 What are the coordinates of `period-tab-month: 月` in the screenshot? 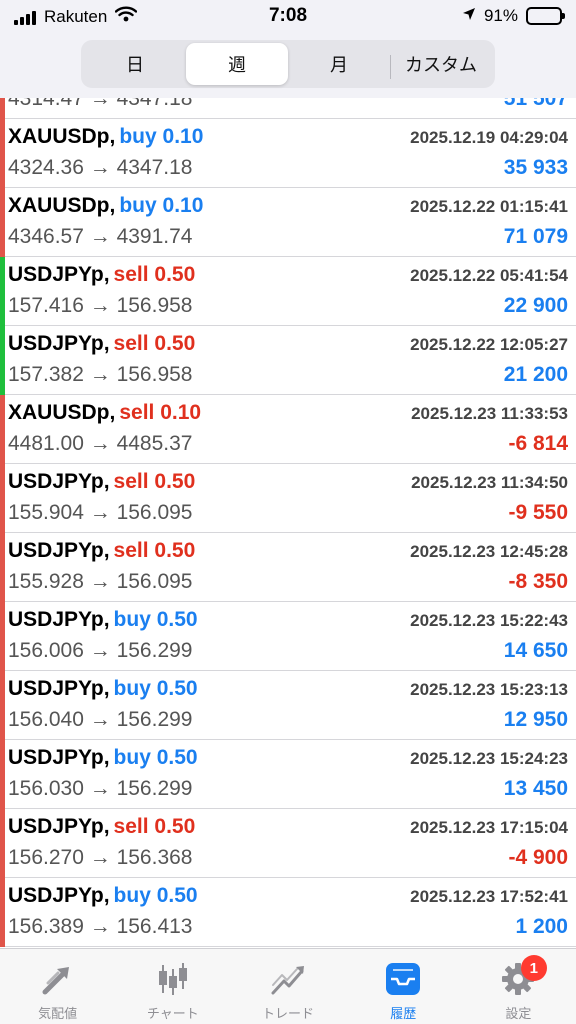 It's located at (339, 64).